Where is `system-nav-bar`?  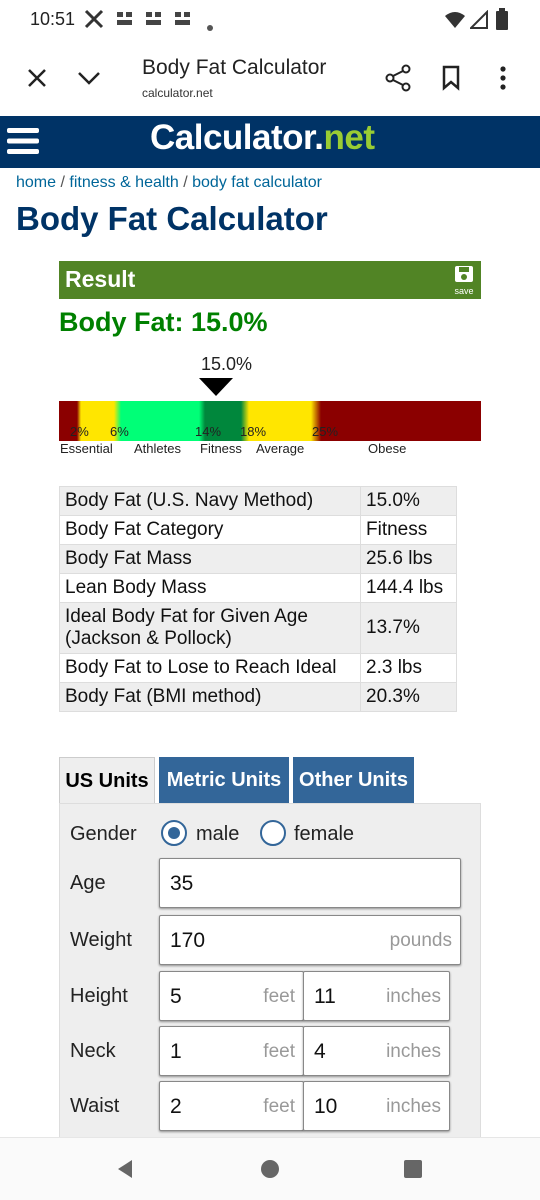 system-nav-bar is located at coordinates (270, 1168).